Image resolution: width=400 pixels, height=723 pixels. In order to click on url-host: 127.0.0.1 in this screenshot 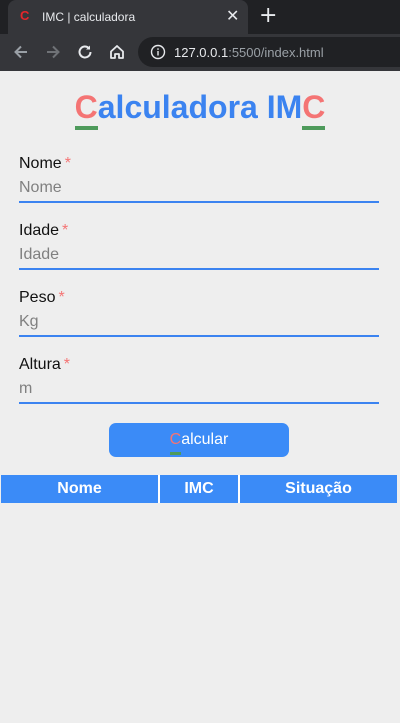, I will do `click(201, 52)`.